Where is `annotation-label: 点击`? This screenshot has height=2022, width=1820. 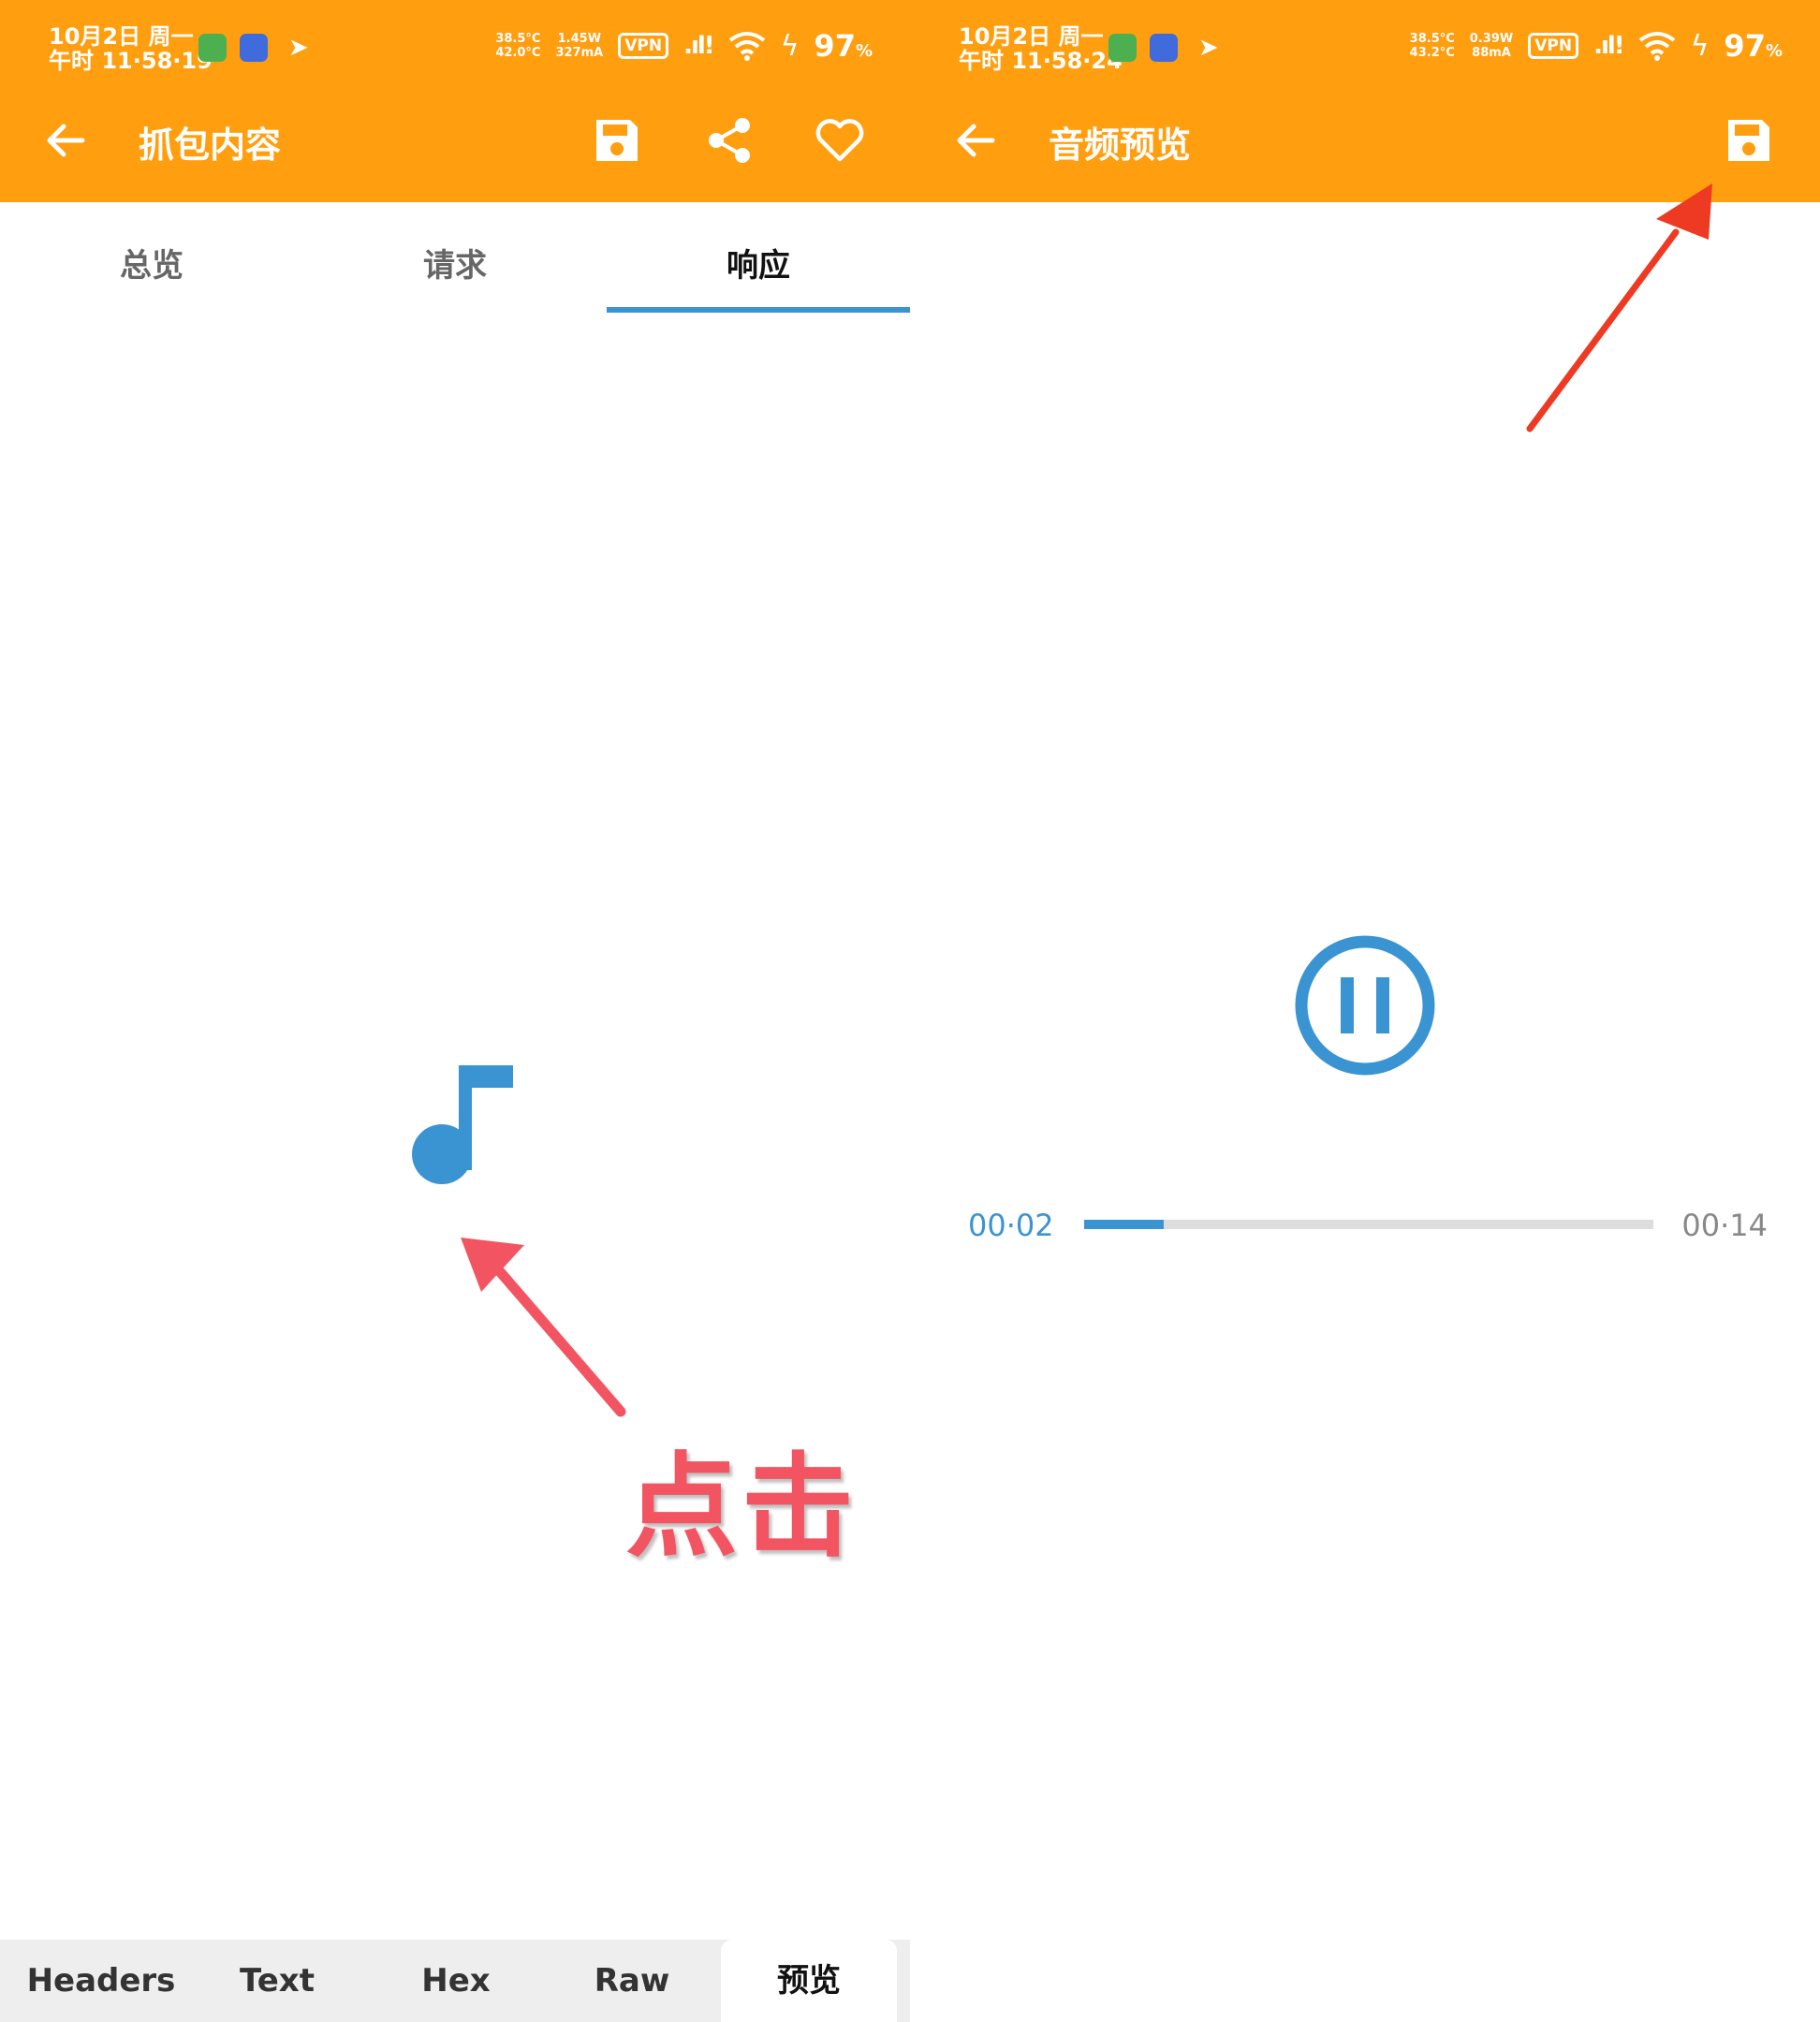 annotation-label: 点击 is located at coordinates (741, 1508).